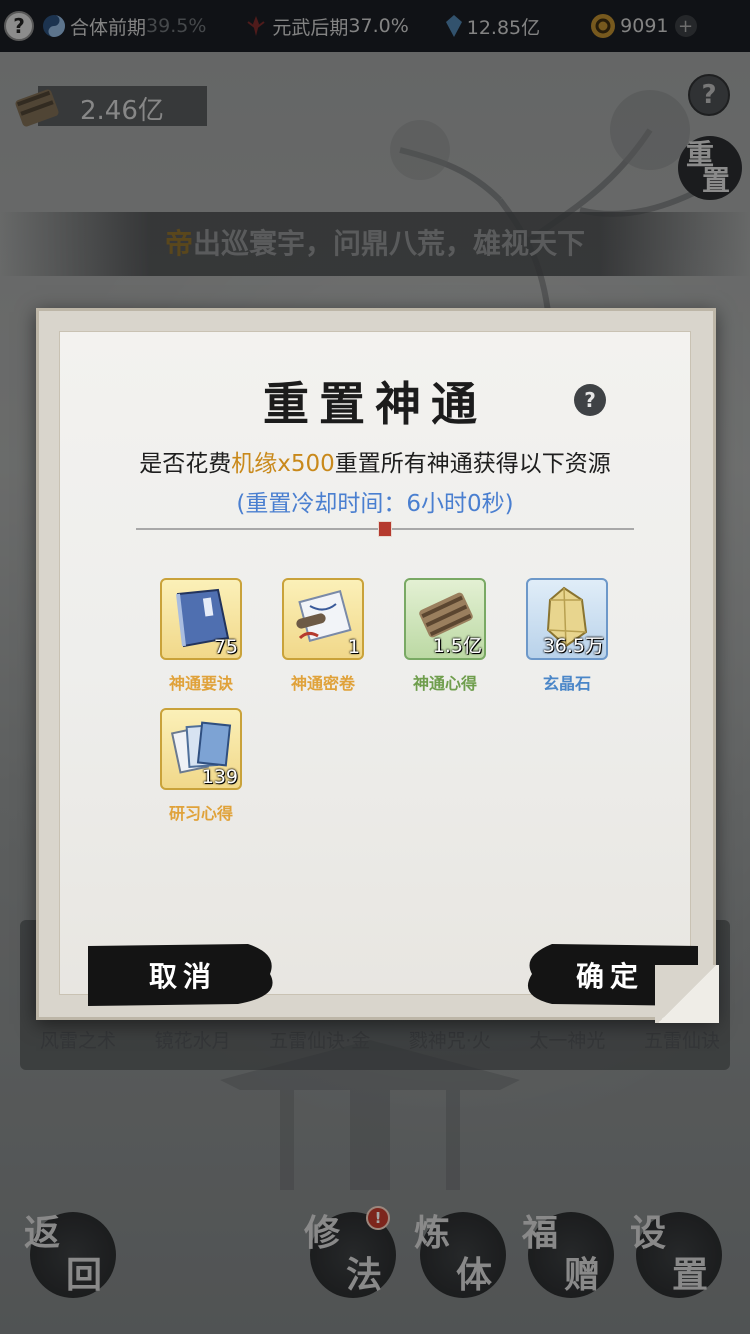 The width and height of the screenshot is (750, 1334). What do you see at coordinates (185, 464) in the screenshot?
I see `desc-prefix: 是否花费` at bounding box center [185, 464].